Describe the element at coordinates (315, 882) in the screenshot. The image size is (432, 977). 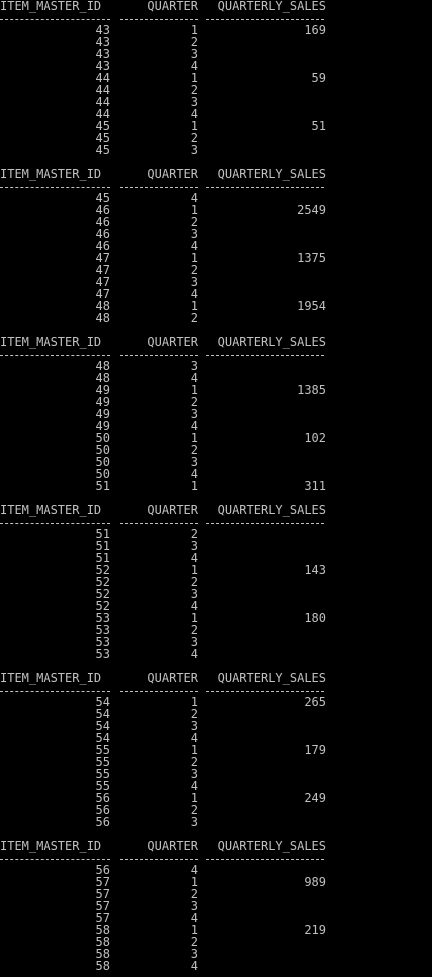
I see `cell-quarterly-sales: 989` at that location.